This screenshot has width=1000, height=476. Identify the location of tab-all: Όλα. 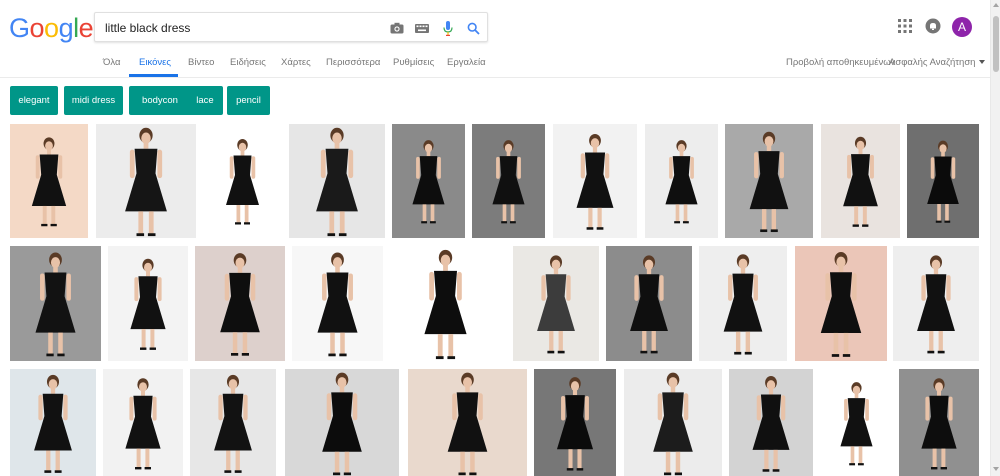
(111, 62).